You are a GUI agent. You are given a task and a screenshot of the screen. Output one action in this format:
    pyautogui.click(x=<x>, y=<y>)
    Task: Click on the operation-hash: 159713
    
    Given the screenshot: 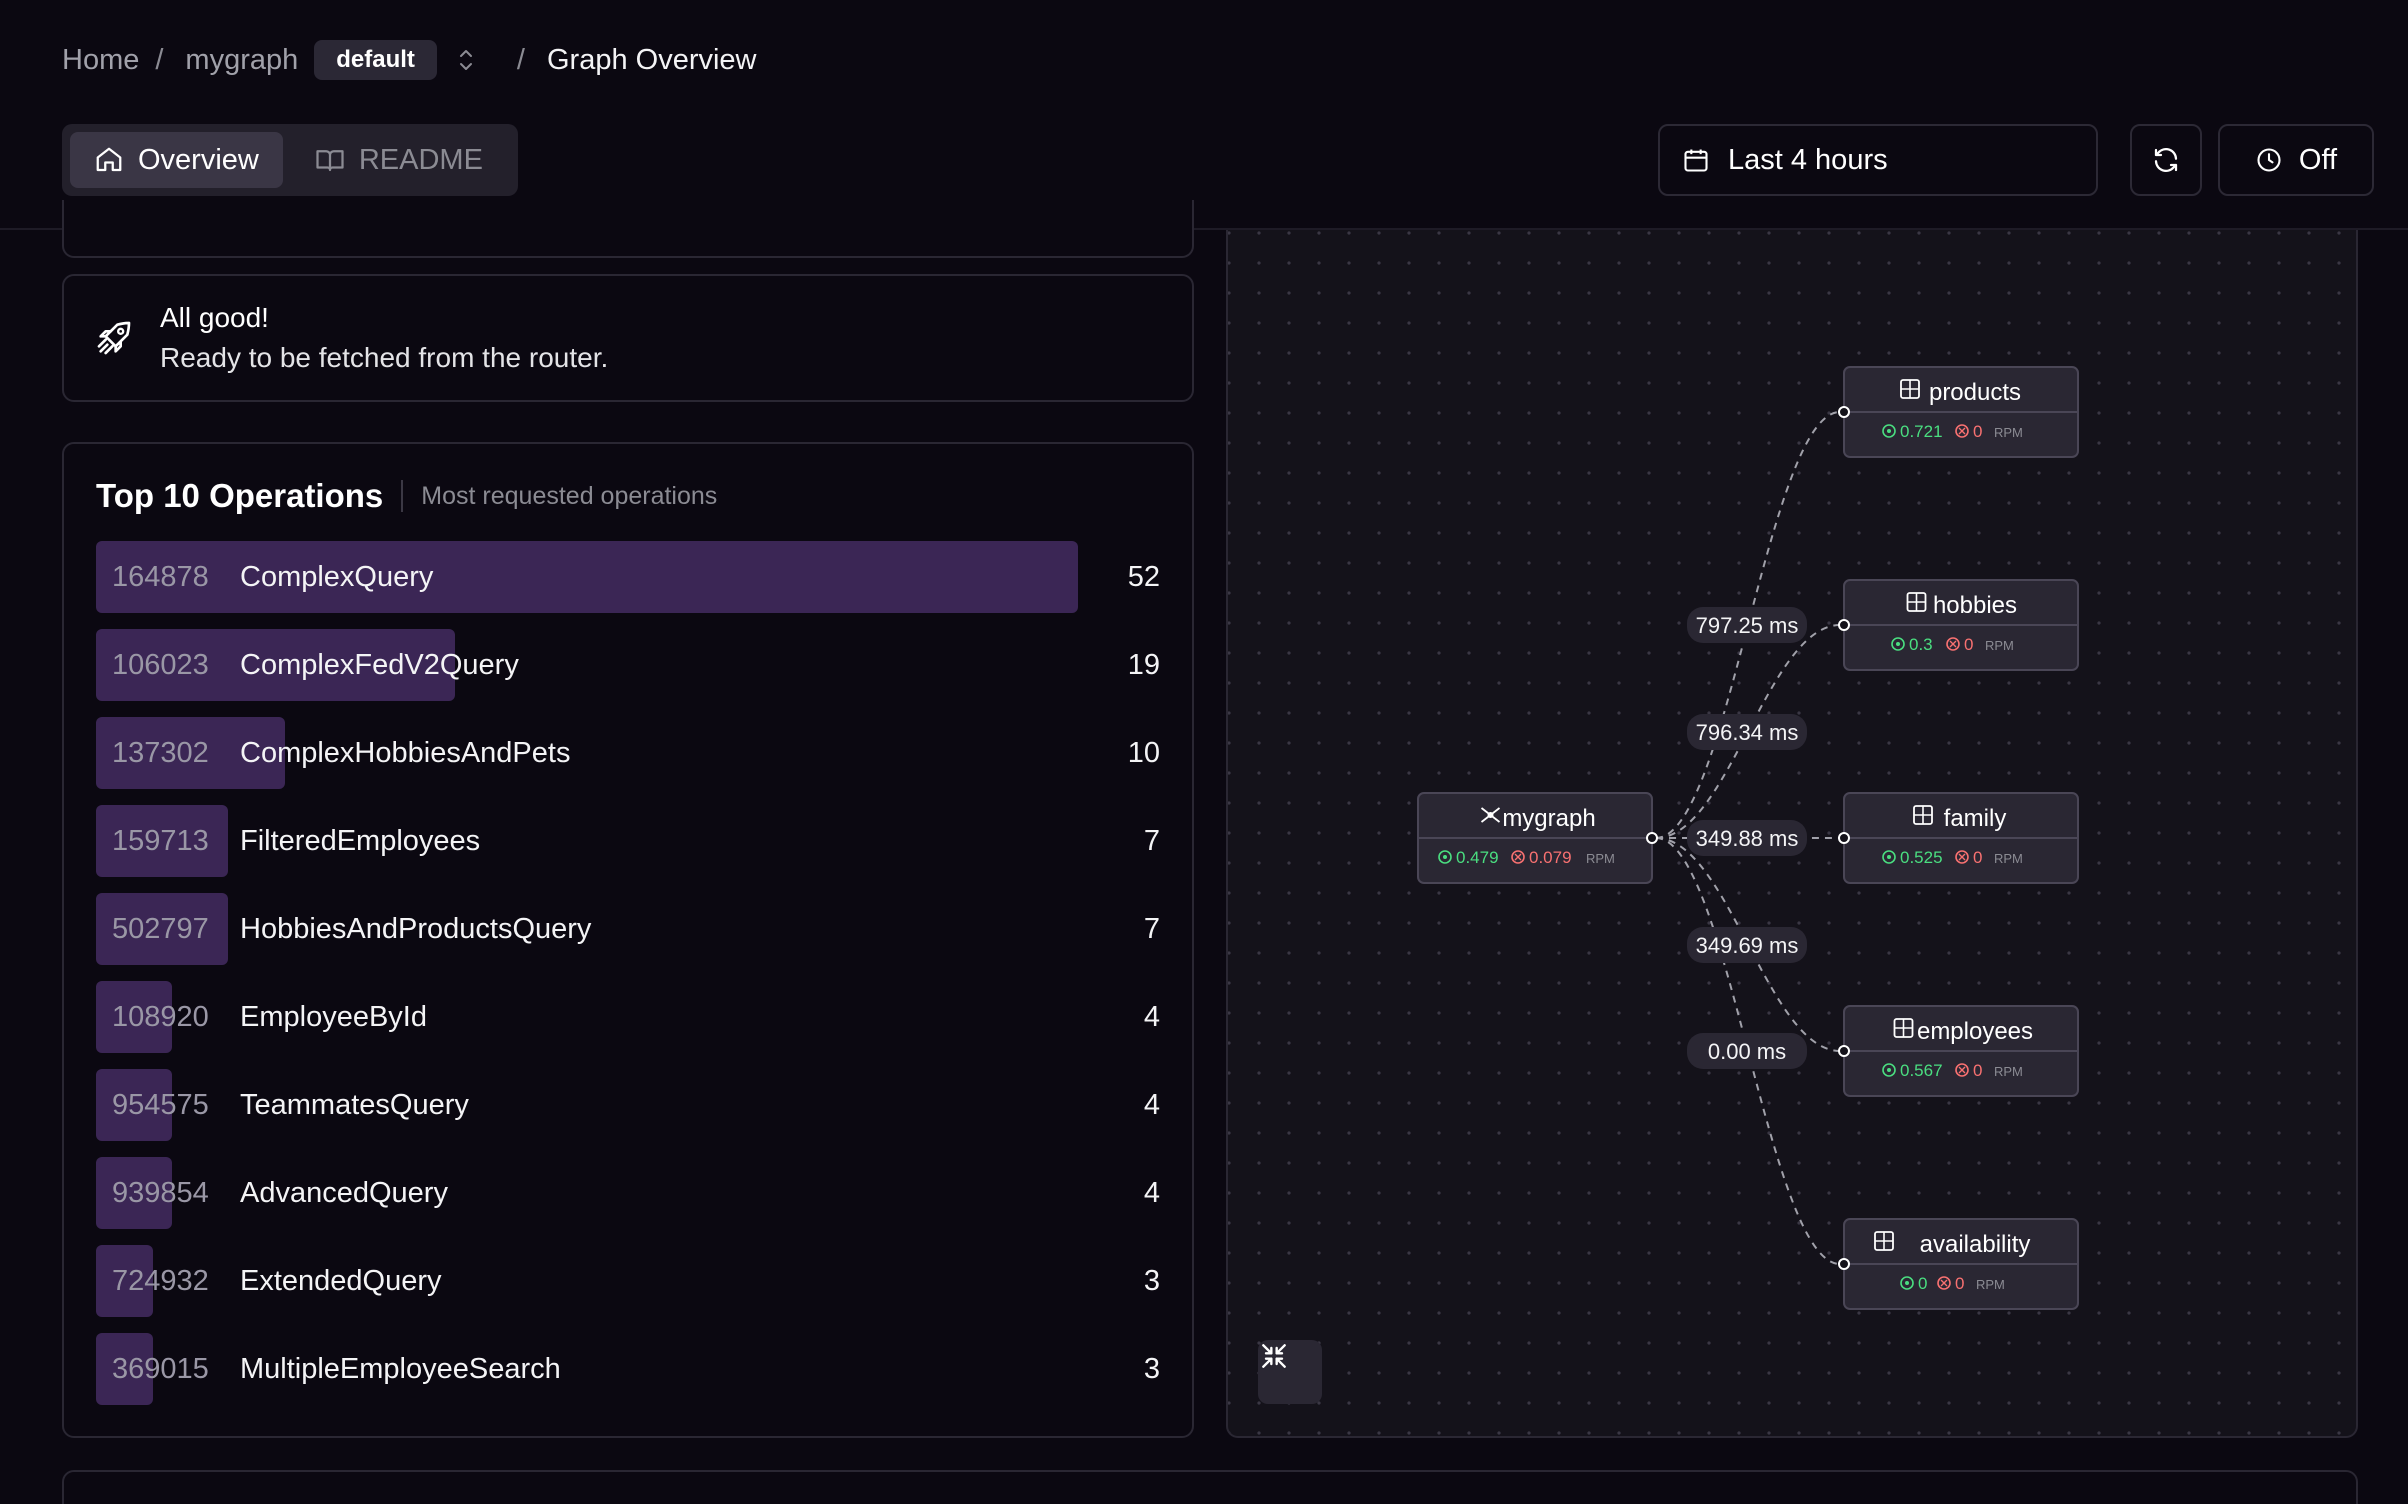 What is the action you would take?
    pyautogui.click(x=160, y=841)
    